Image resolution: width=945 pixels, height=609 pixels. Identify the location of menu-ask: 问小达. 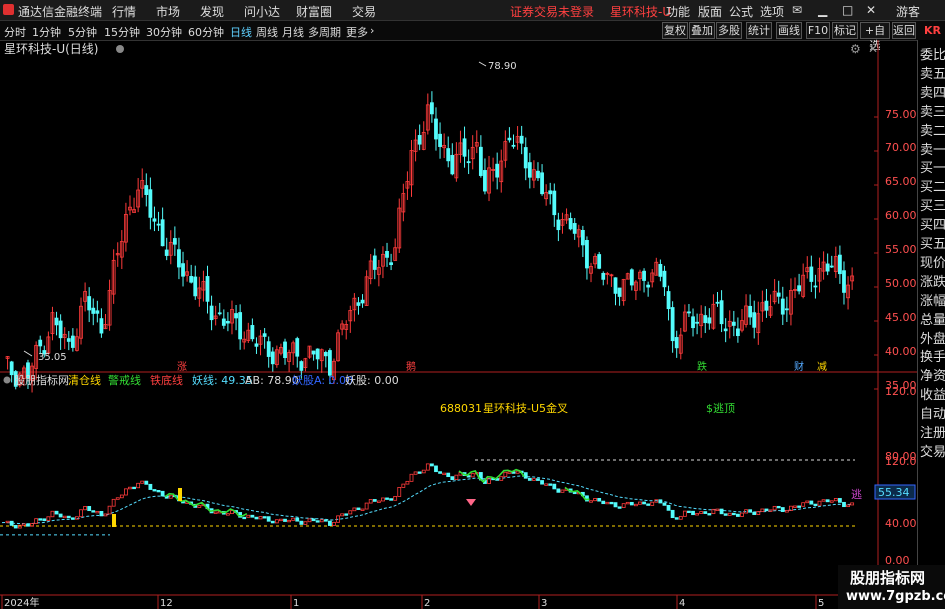
(262, 11).